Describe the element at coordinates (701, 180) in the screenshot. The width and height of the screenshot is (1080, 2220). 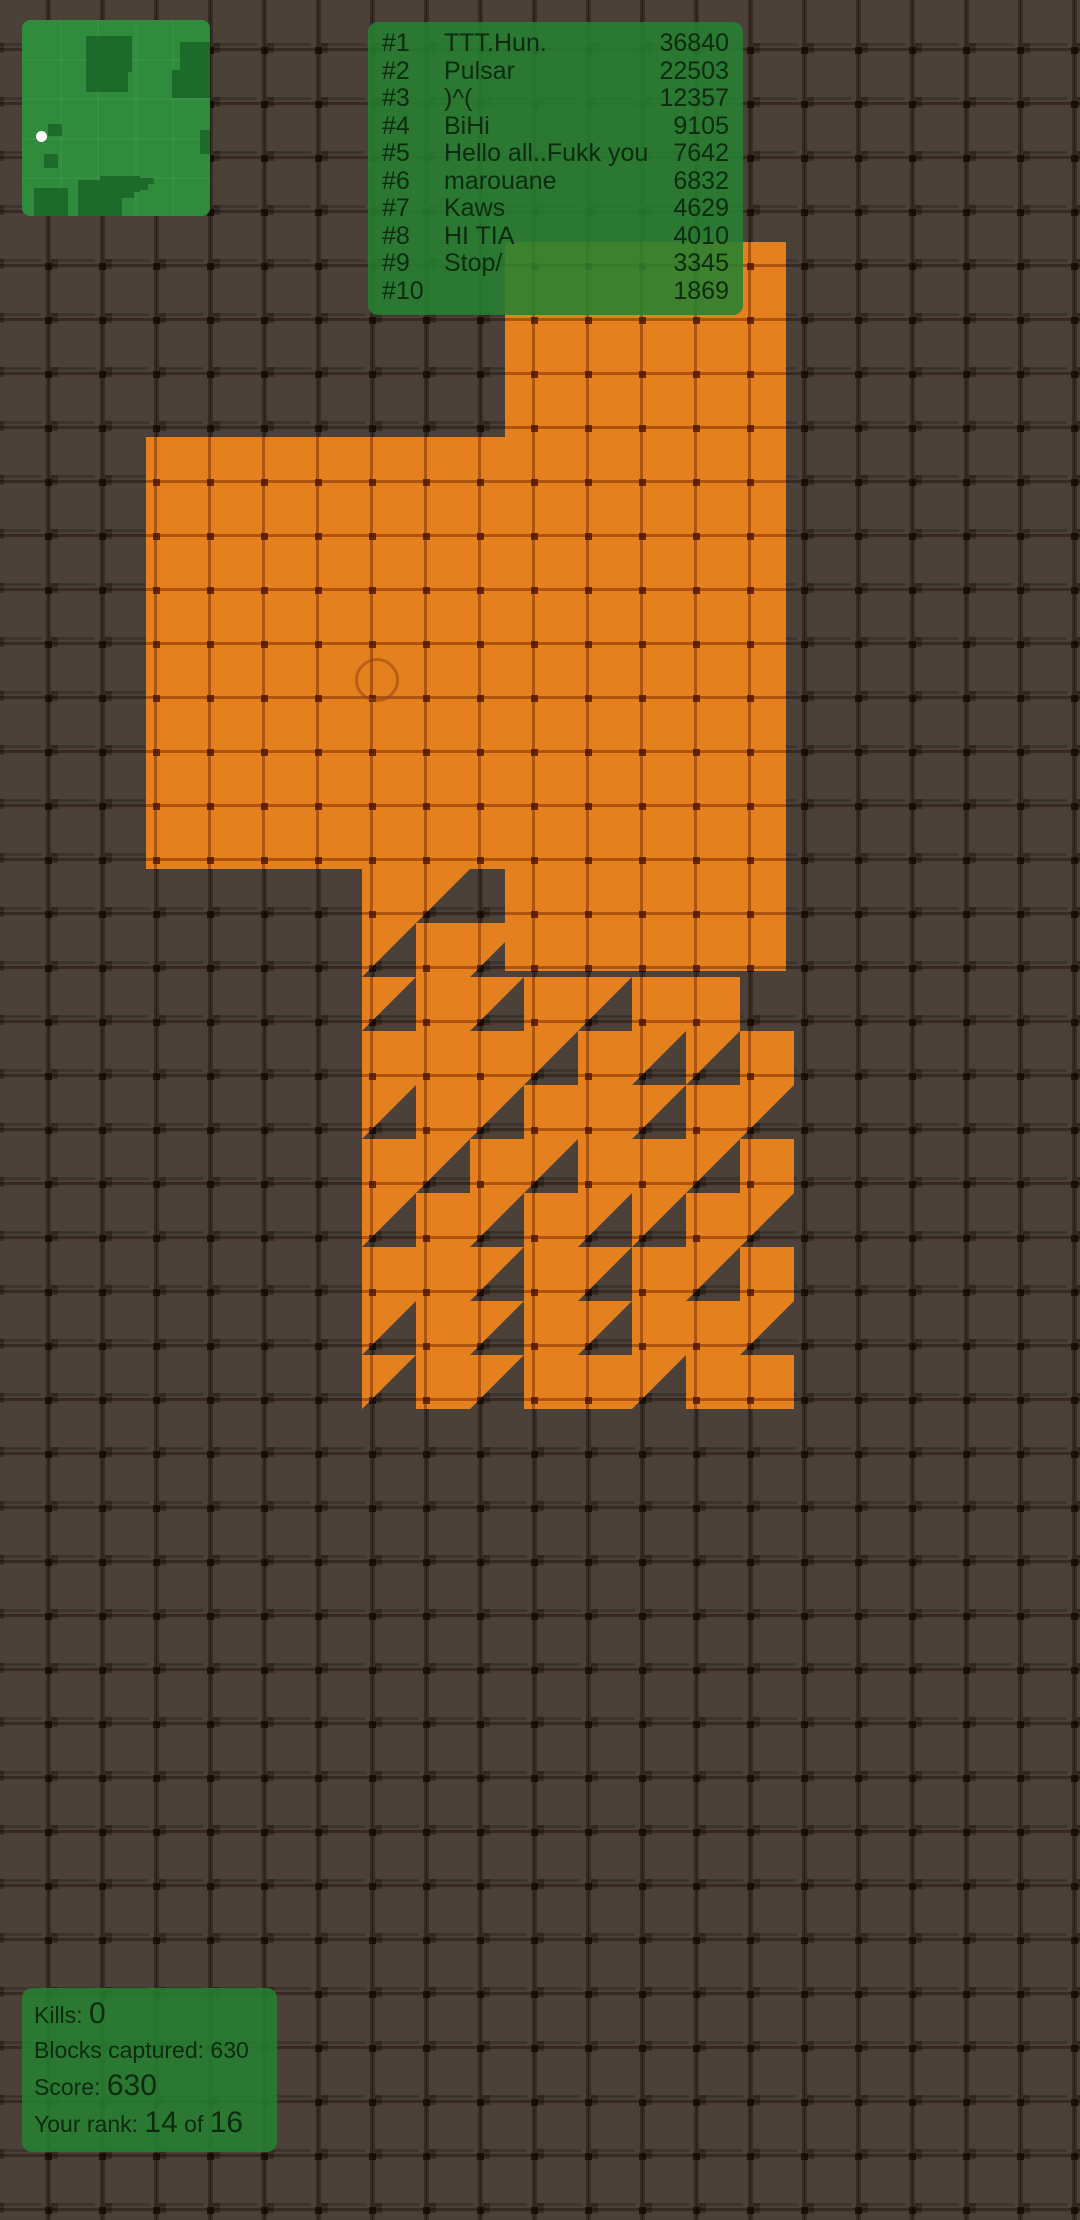
I see `leaderboard-score: 6832` at that location.